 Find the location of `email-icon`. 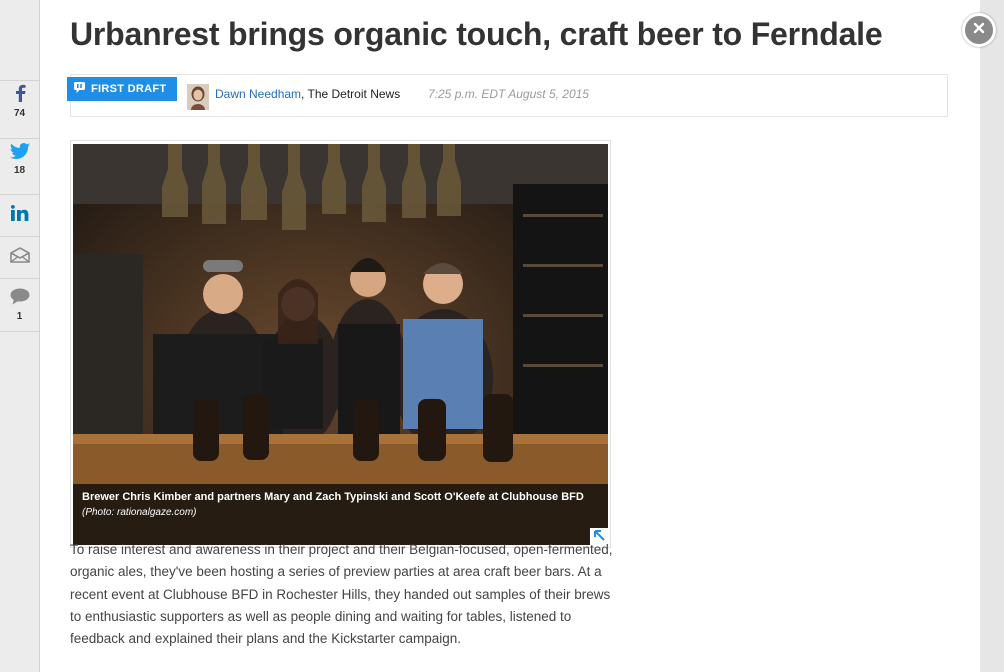

email-icon is located at coordinates (19, 257).